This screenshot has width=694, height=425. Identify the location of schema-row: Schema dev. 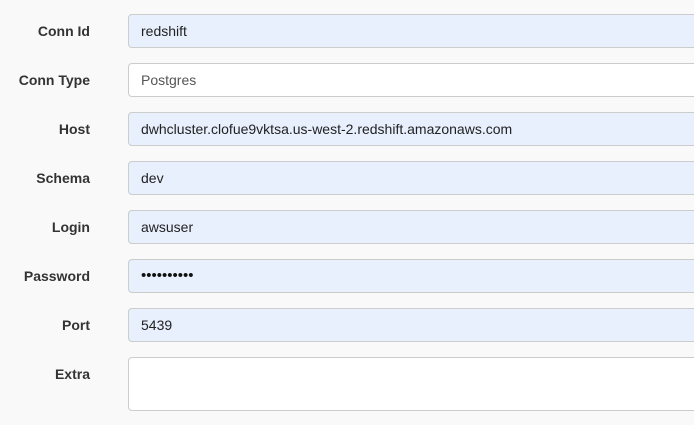
(347, 178).